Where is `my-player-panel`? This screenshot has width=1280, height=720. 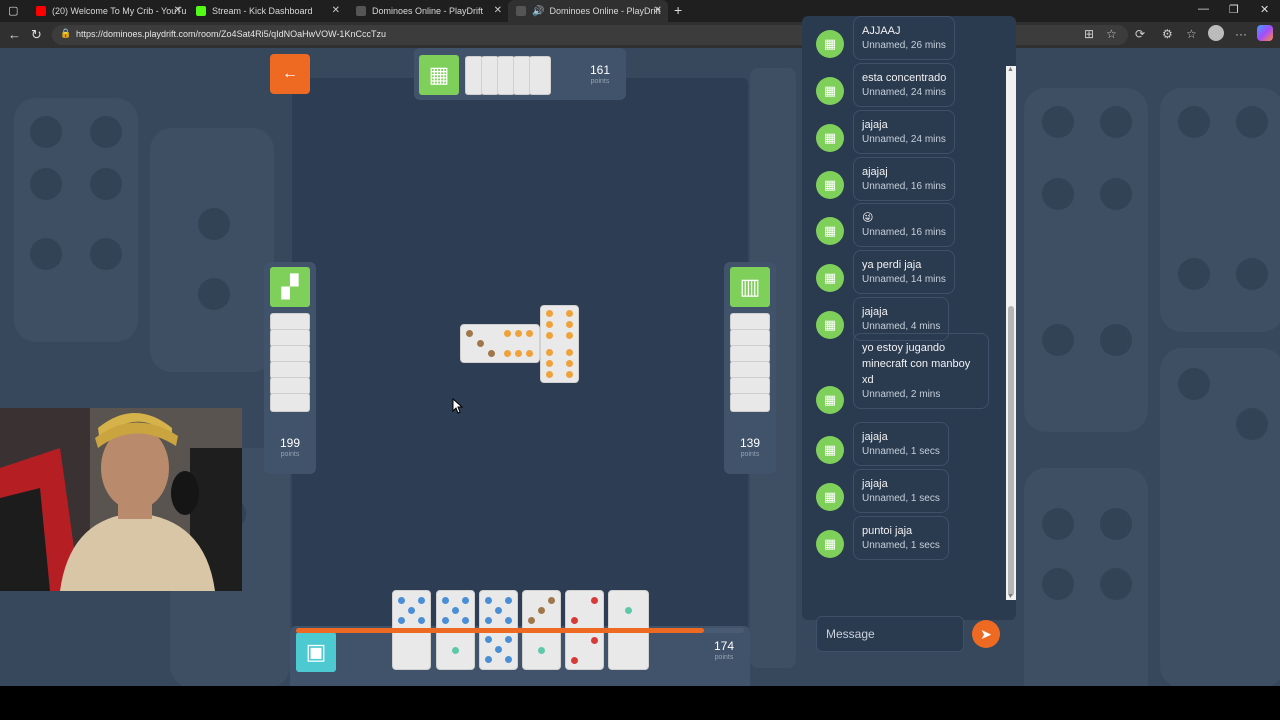
my-player-panel is located at coordinates (520, 656).